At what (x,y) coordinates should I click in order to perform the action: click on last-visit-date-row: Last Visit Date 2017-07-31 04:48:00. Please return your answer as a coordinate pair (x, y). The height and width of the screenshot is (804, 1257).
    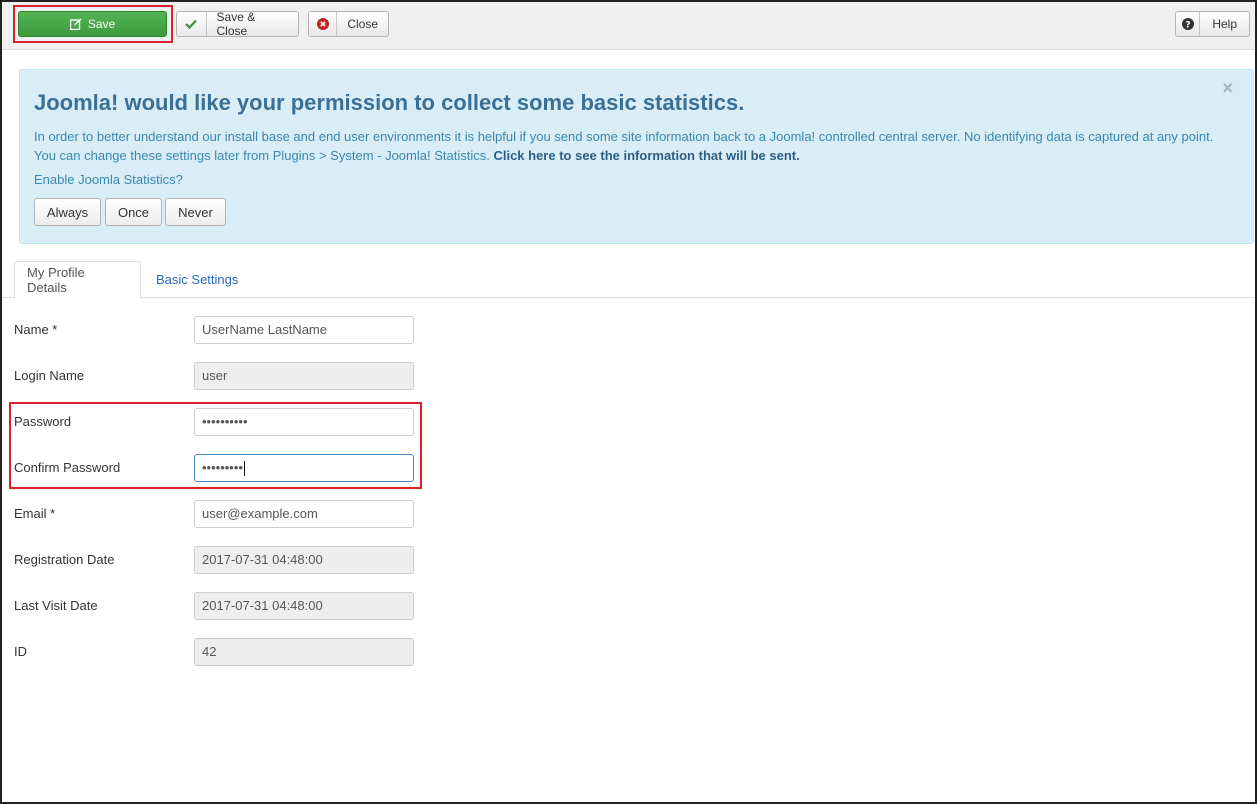
    Looking at the image, I should click on (214, 606).